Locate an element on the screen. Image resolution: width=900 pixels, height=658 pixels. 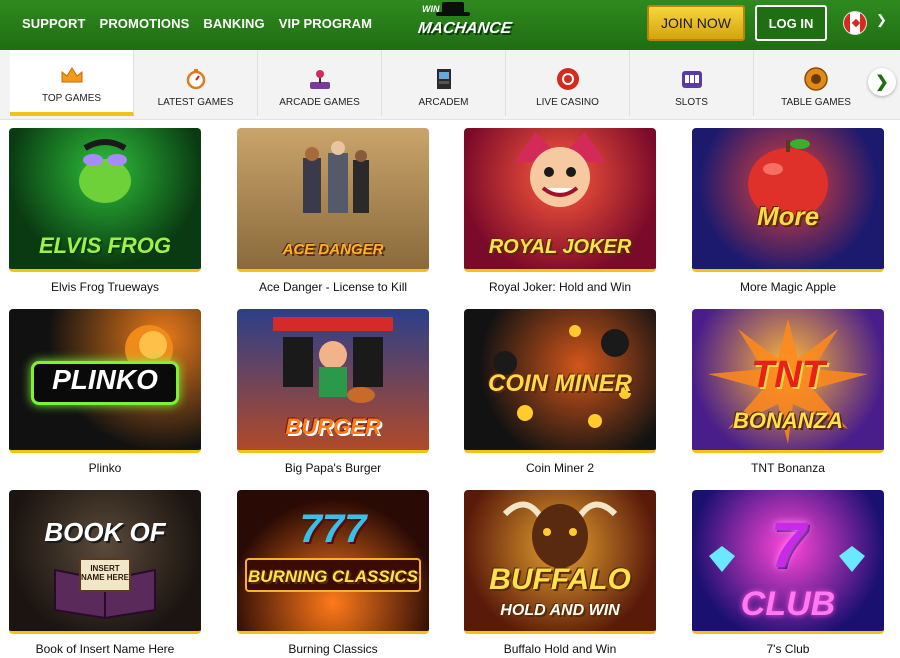
chevron-right-icon: ❯ is located at coordinates (882, 82).